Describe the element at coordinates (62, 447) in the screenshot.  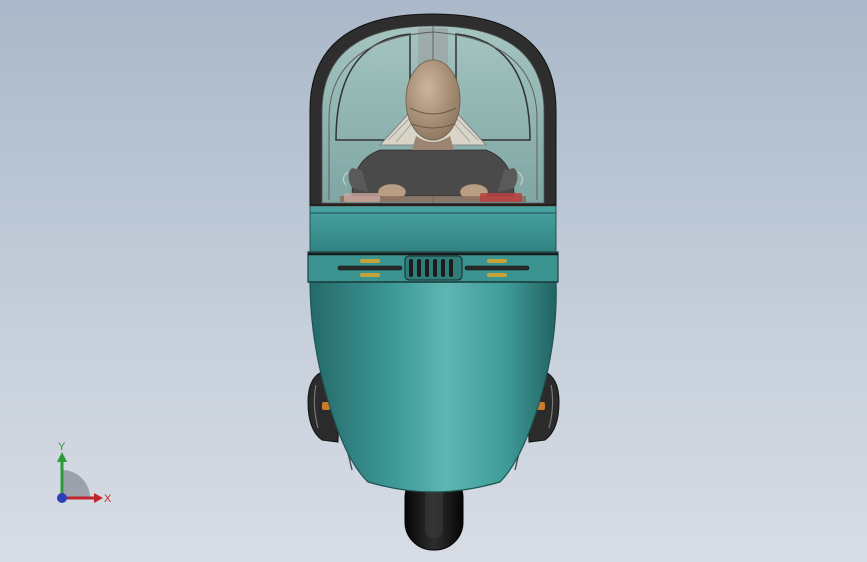
I see `y-axis-label: Y` at that location.